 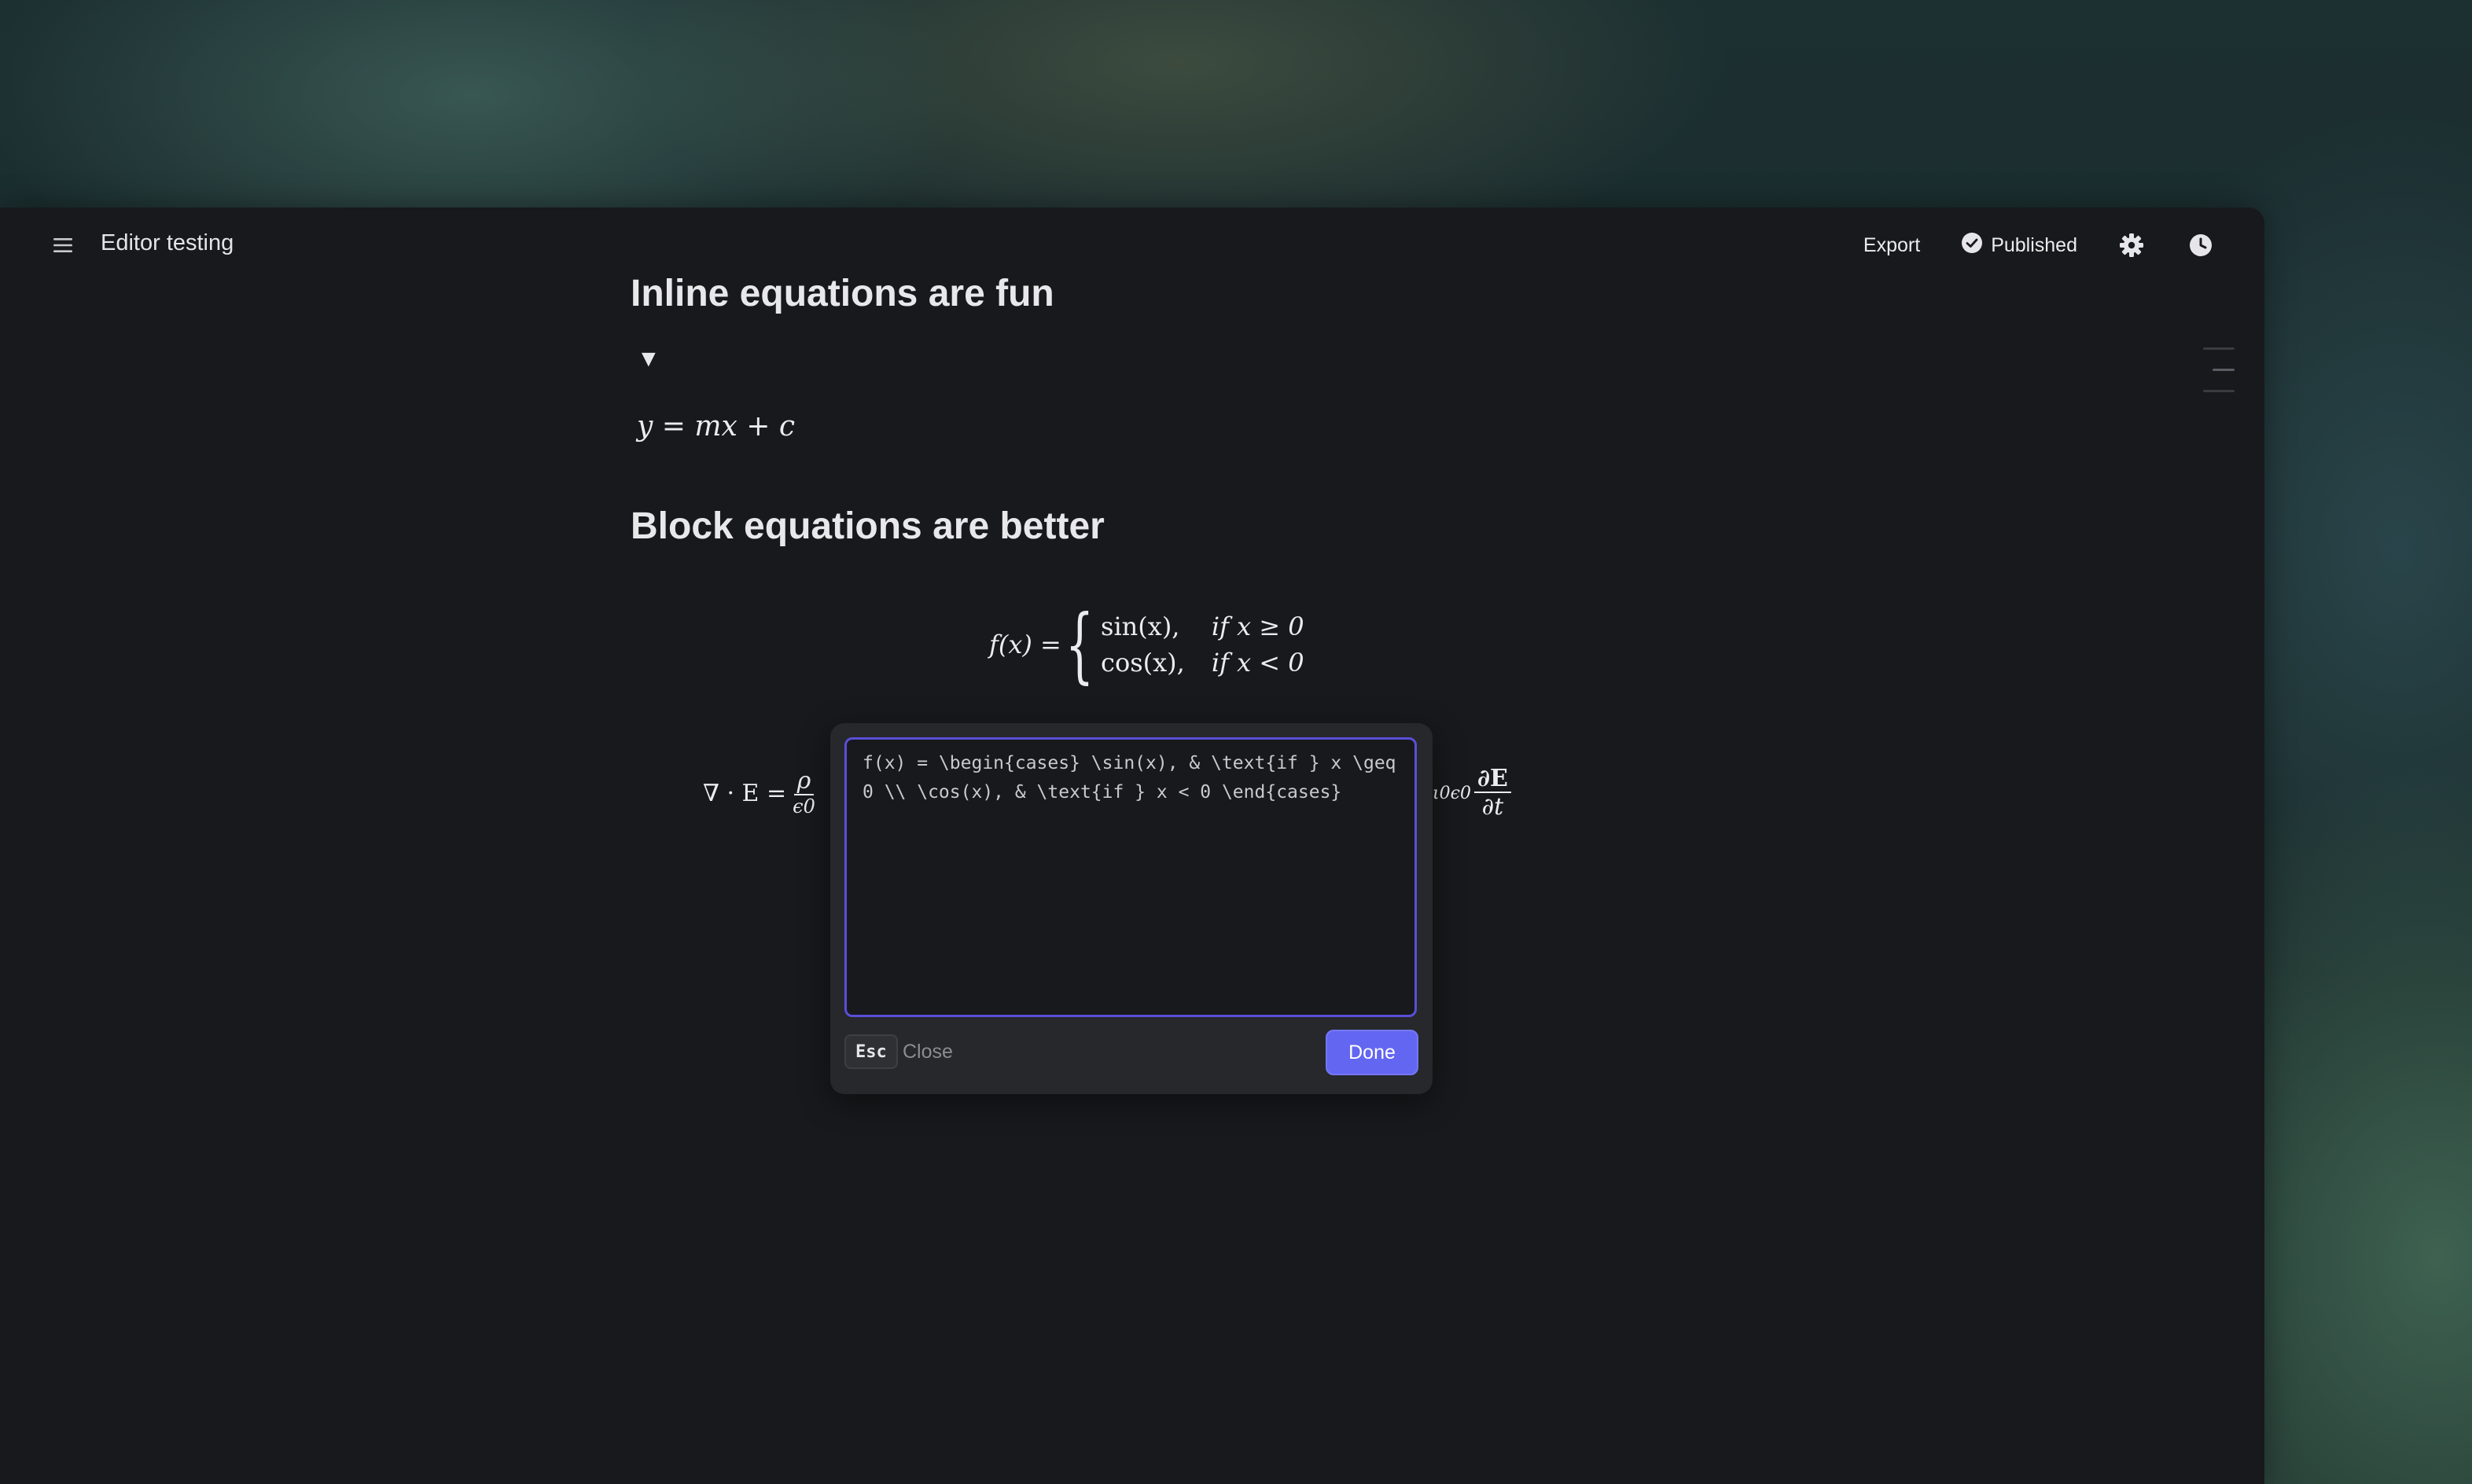 I want to click on case2-expression: cos(x),, so click(x=1143, y=663).